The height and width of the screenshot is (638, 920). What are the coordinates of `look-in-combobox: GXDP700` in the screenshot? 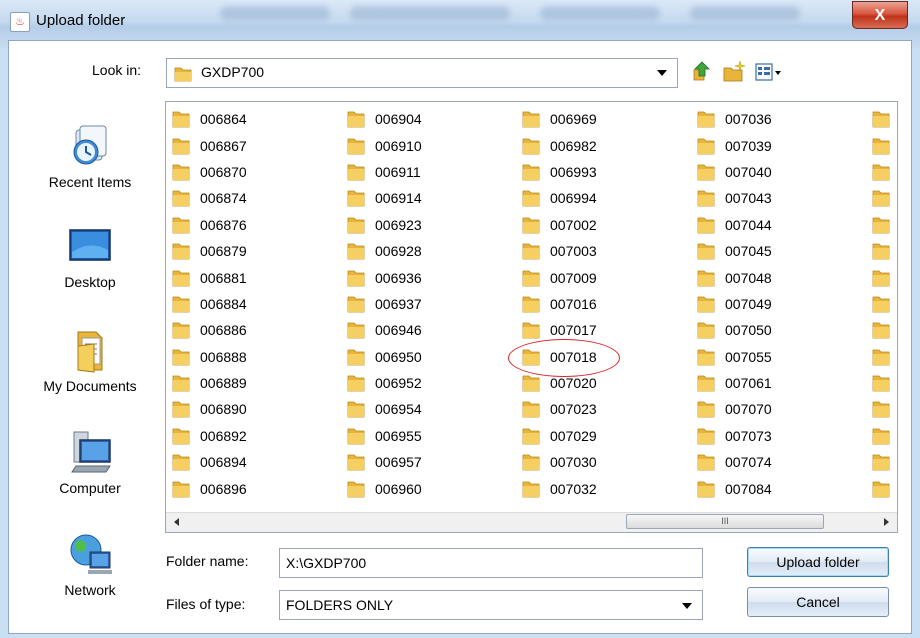 It's located at (422, 73).